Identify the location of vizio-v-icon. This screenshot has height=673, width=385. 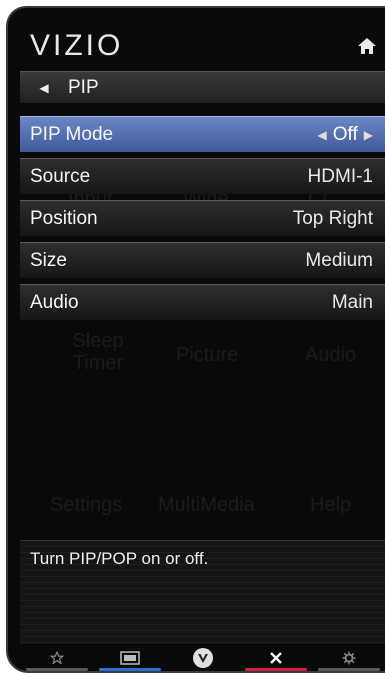
(202, 658).